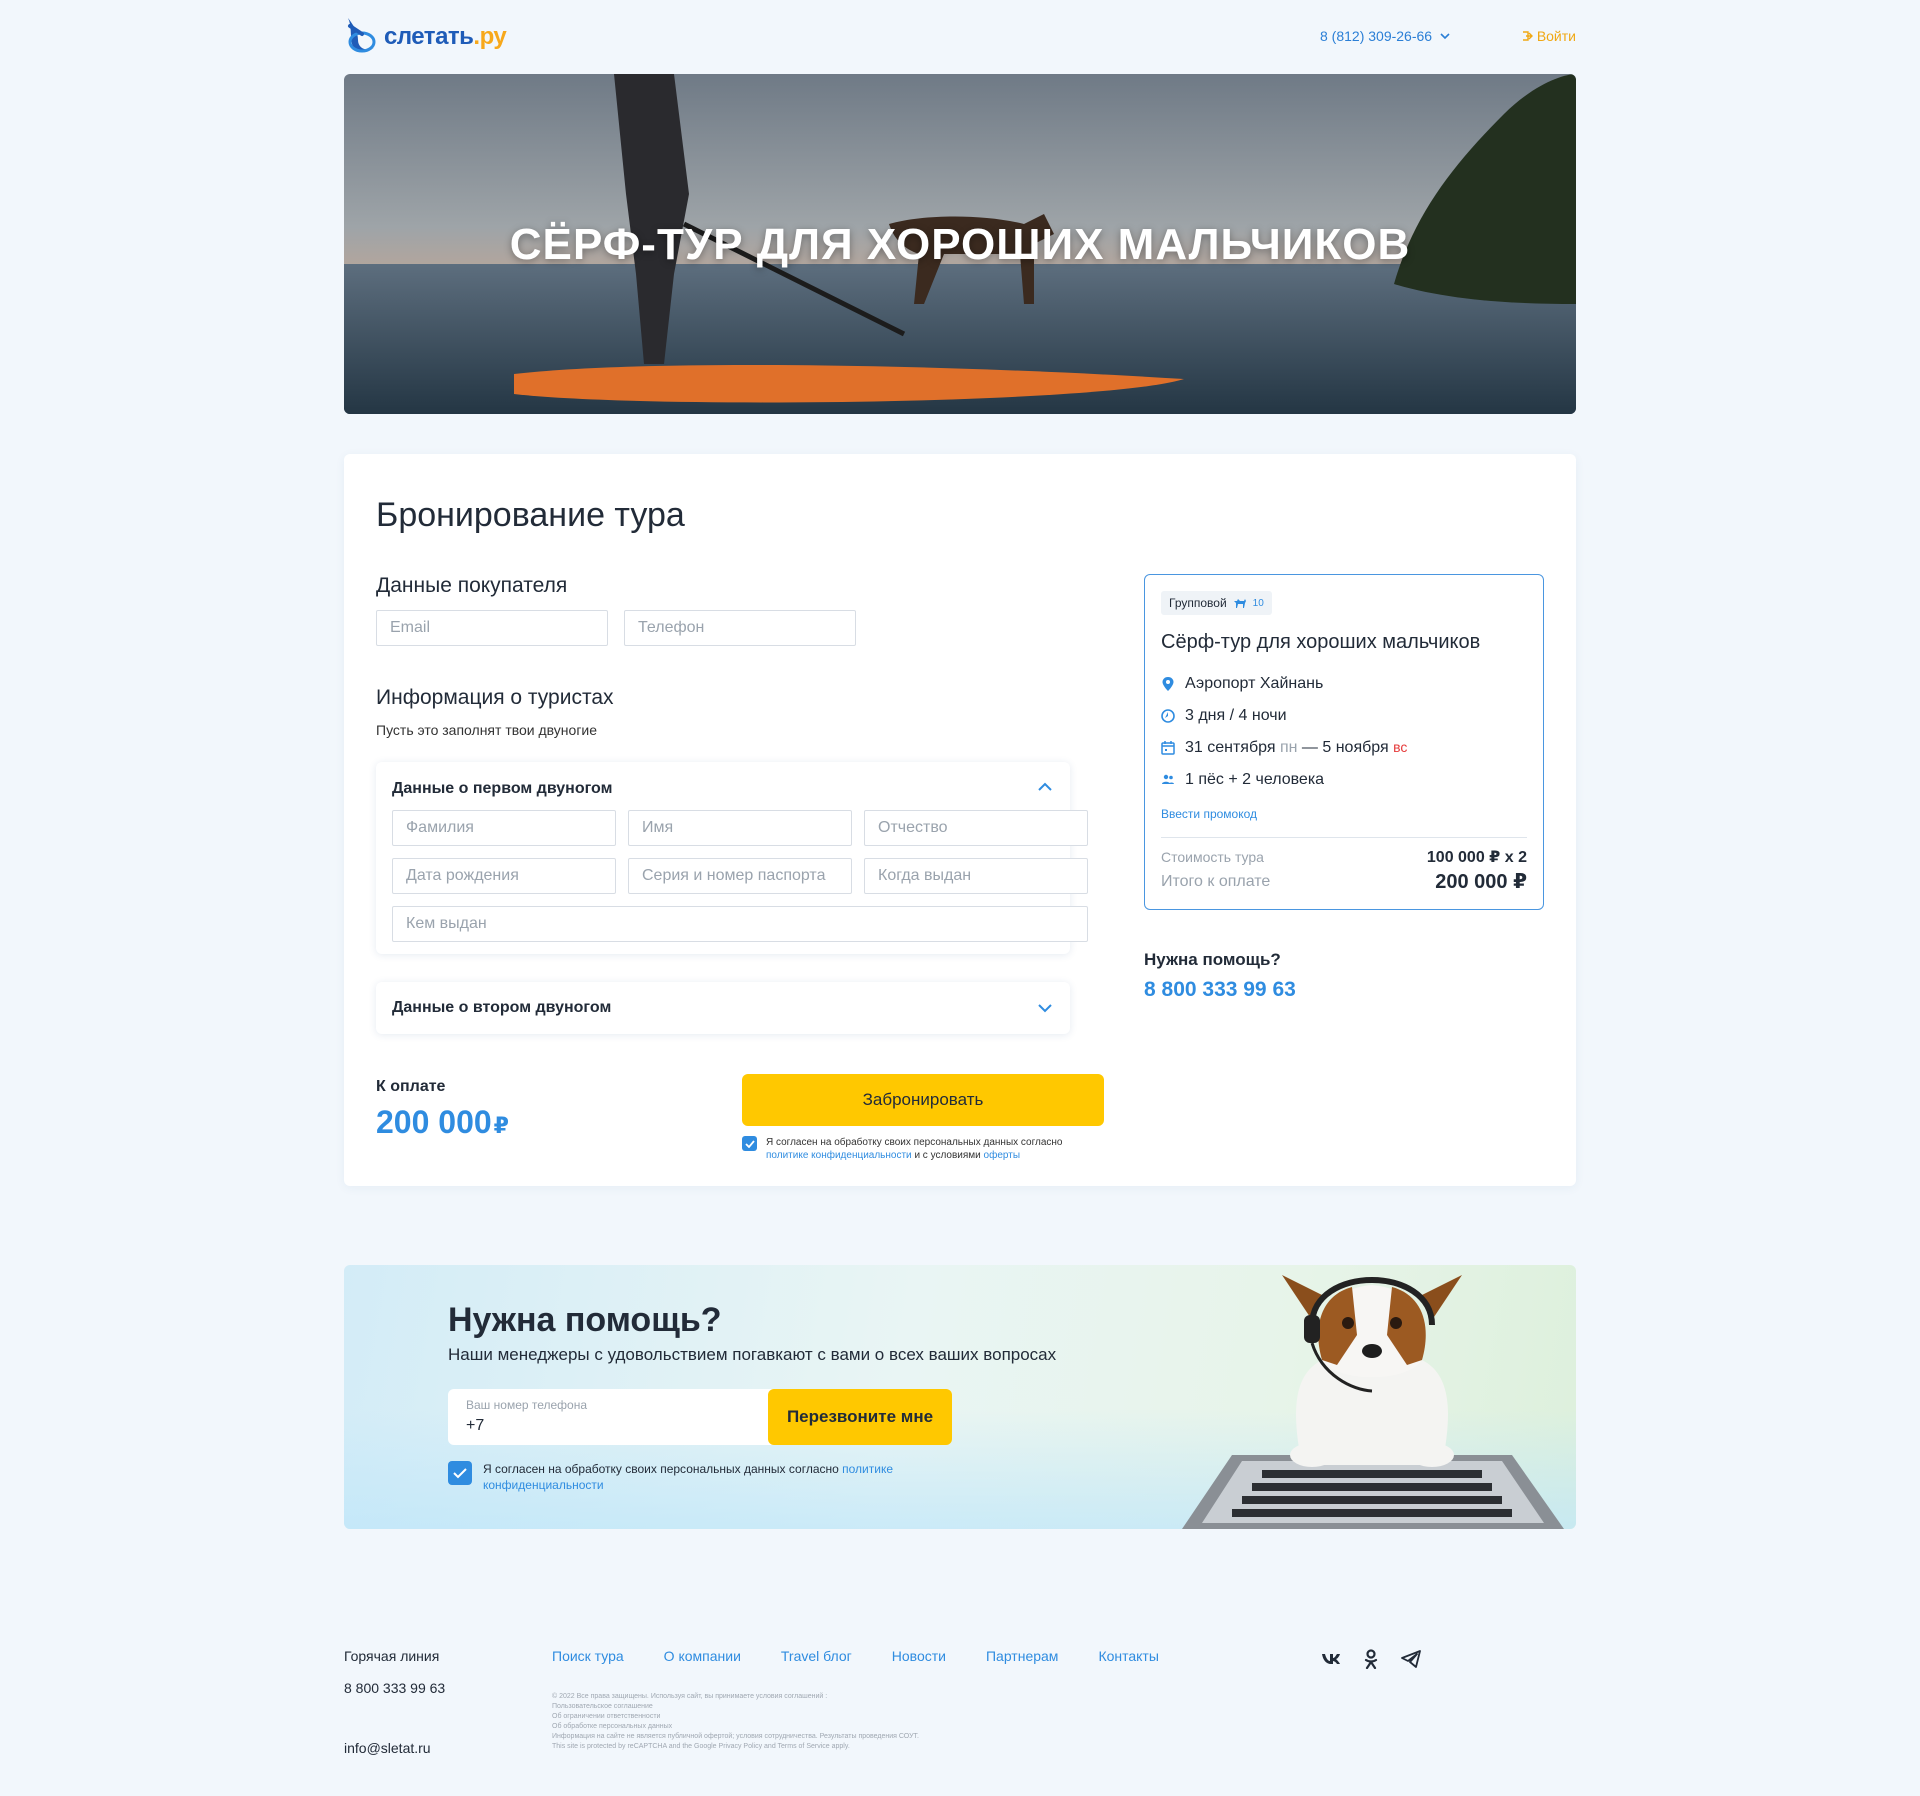 The height and width of the screenshot is (1796, 1920). I want to click on footer-link-contacts: Контакты, so click(1128, 1656).